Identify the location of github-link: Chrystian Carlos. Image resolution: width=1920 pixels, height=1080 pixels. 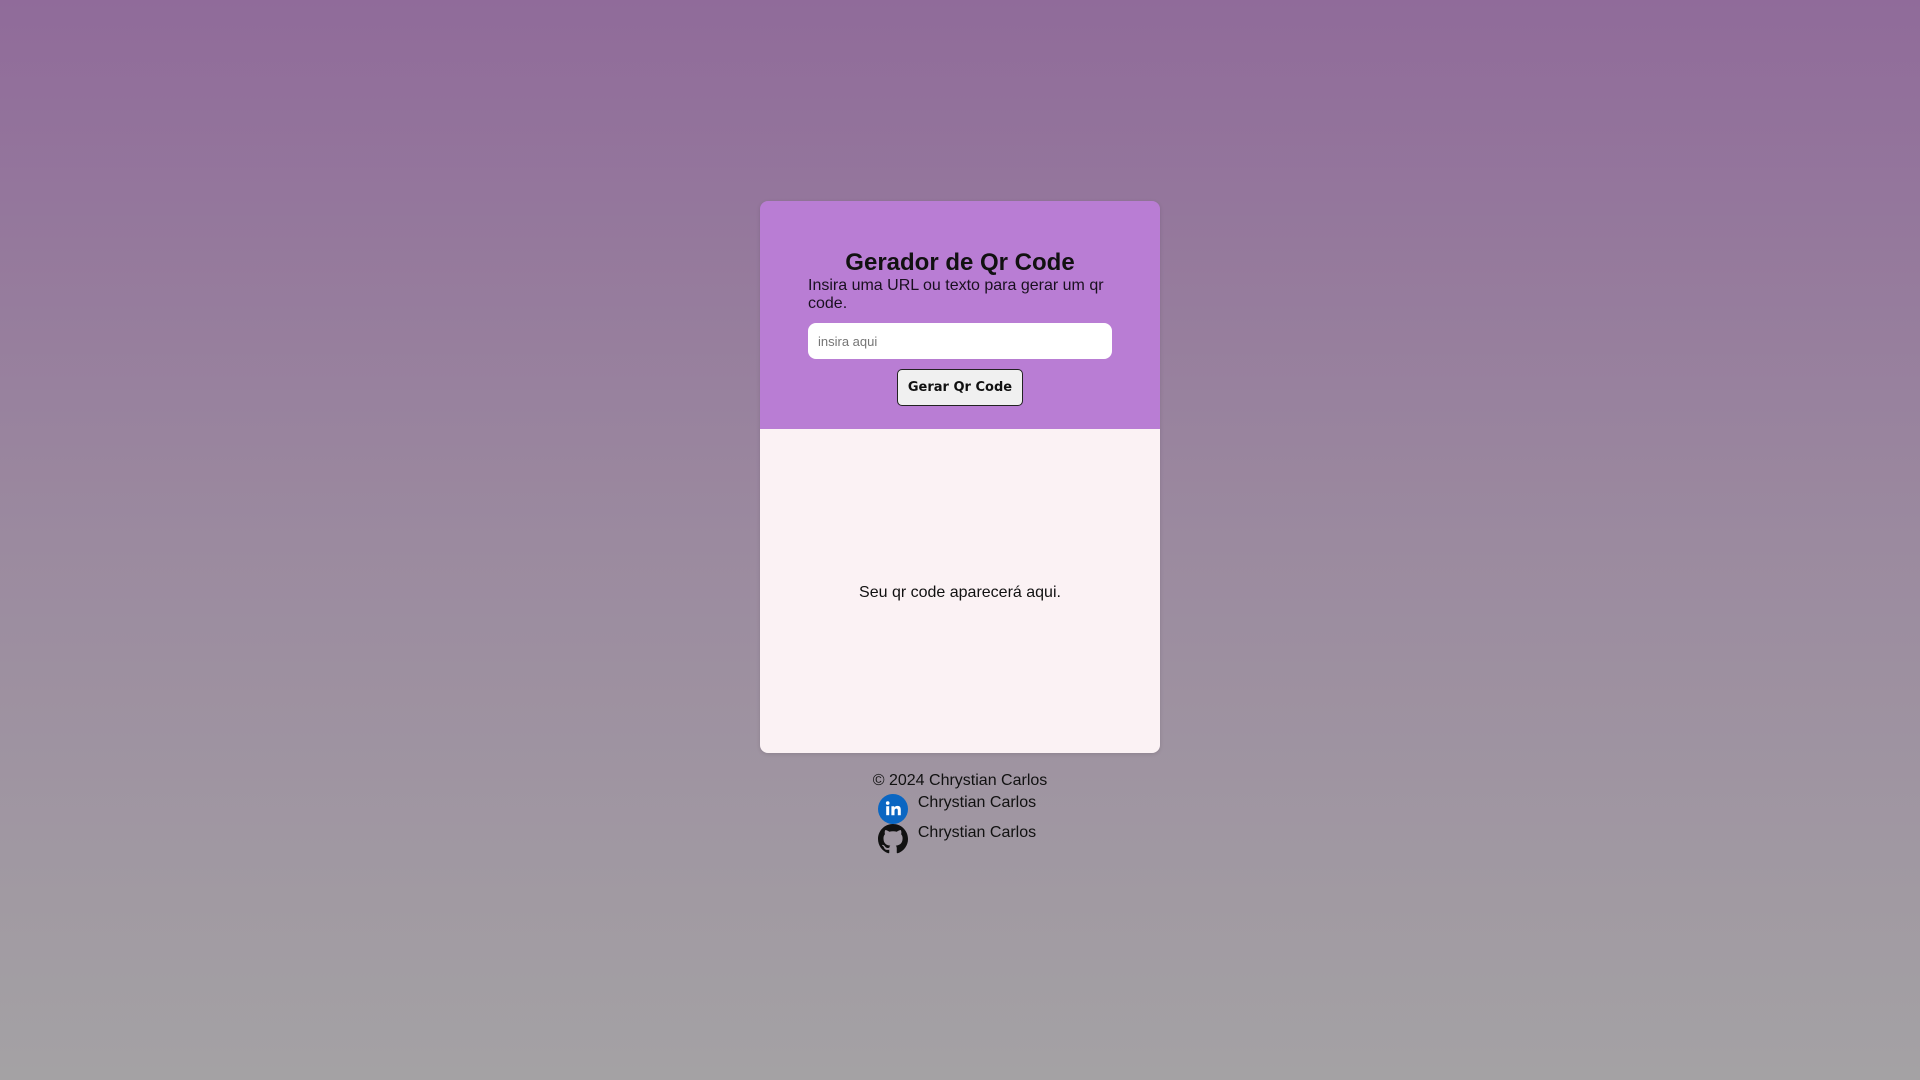
(977, 833).